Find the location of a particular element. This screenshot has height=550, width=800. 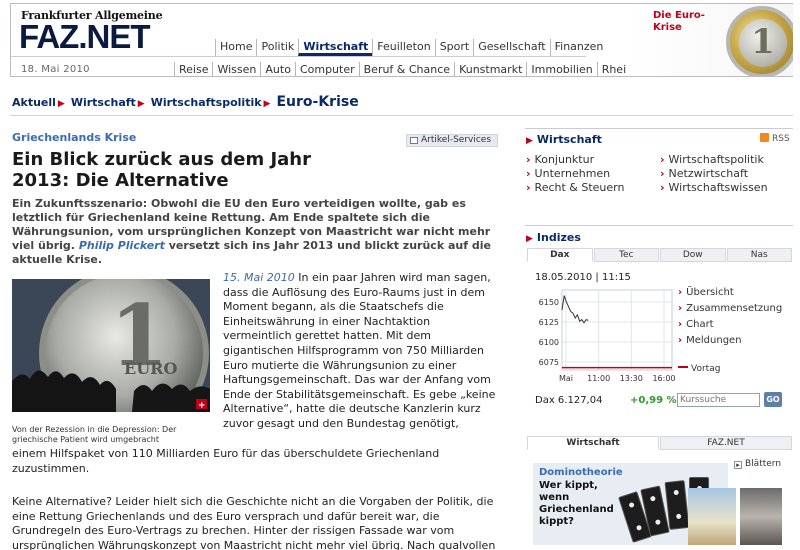

indizes-title-text: Indizes is located at coordinates (558, 237).